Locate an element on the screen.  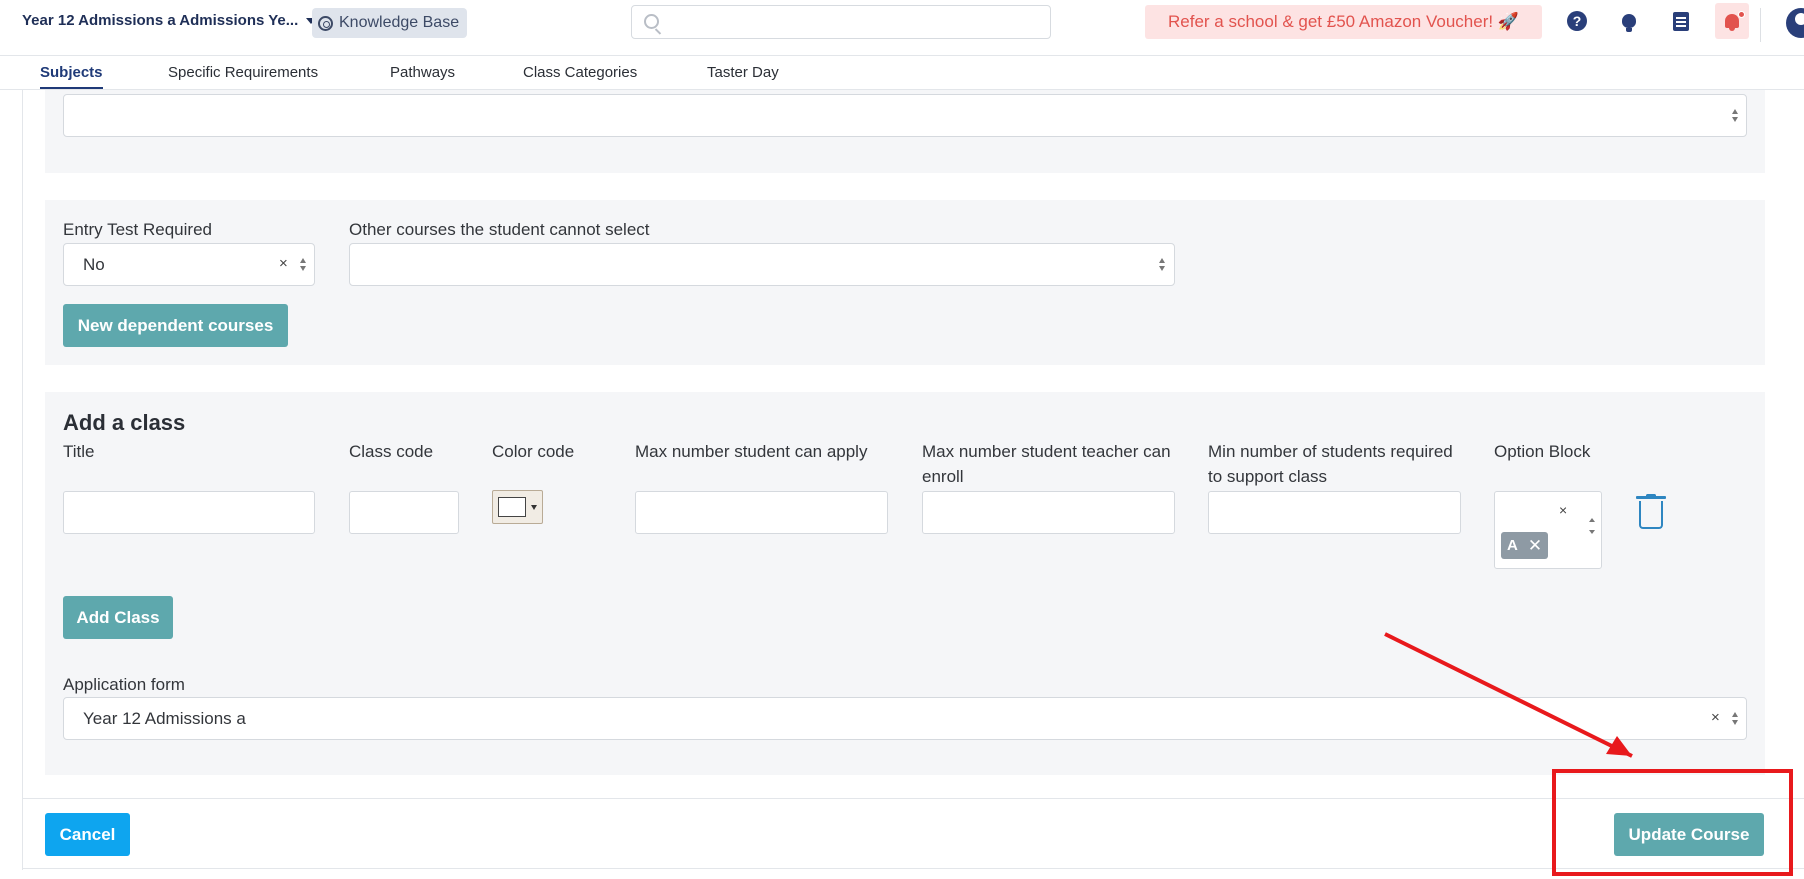
class-code-column-label: Class code is located at coordinates (391, 451).